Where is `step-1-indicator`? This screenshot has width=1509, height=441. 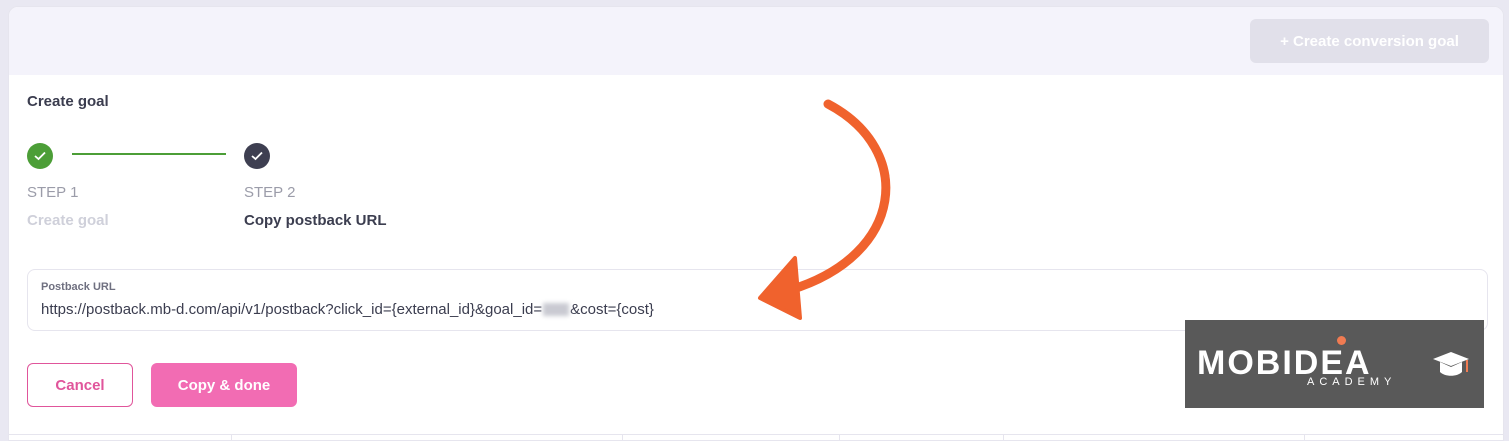
step-1-indicator is located at coordinates (40, 156).